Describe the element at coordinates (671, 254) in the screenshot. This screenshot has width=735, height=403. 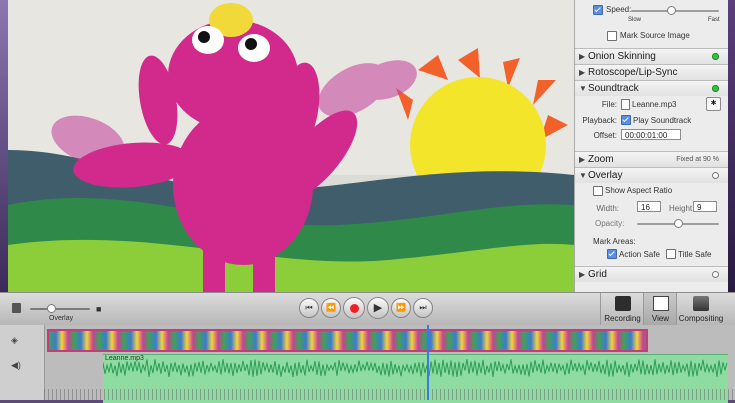
I see `title-safe-checkbox` at that location.